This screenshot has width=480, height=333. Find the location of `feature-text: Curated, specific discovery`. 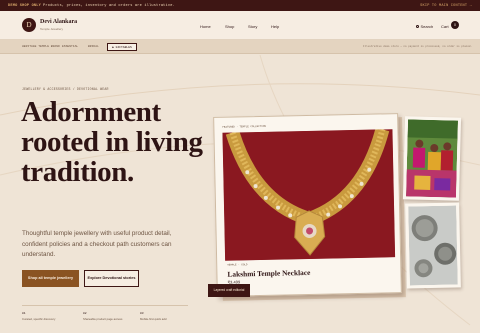

feature-text: Curated, specific discovery is located at coordinates (39, 319).